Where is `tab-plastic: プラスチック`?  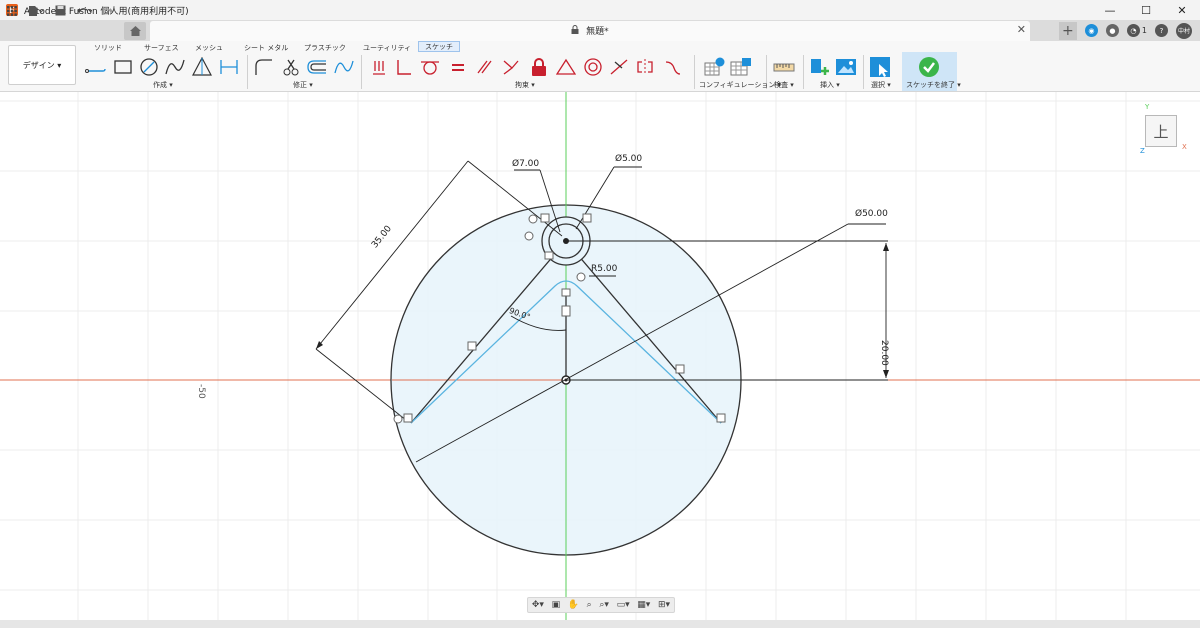 tab-plastic: プラスチック is located at coordinates (325, 48).